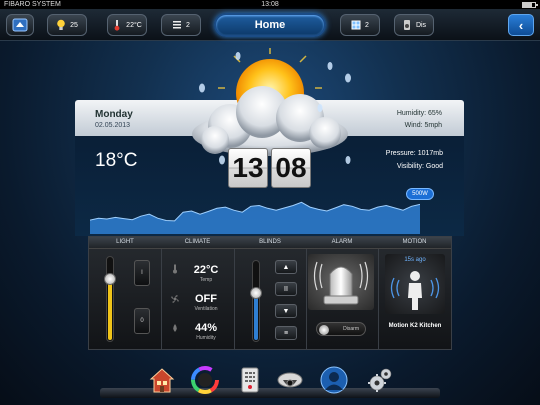  Describe the element at coordinates (334, 380) in the screenshot. I see `user-icon` at that location.